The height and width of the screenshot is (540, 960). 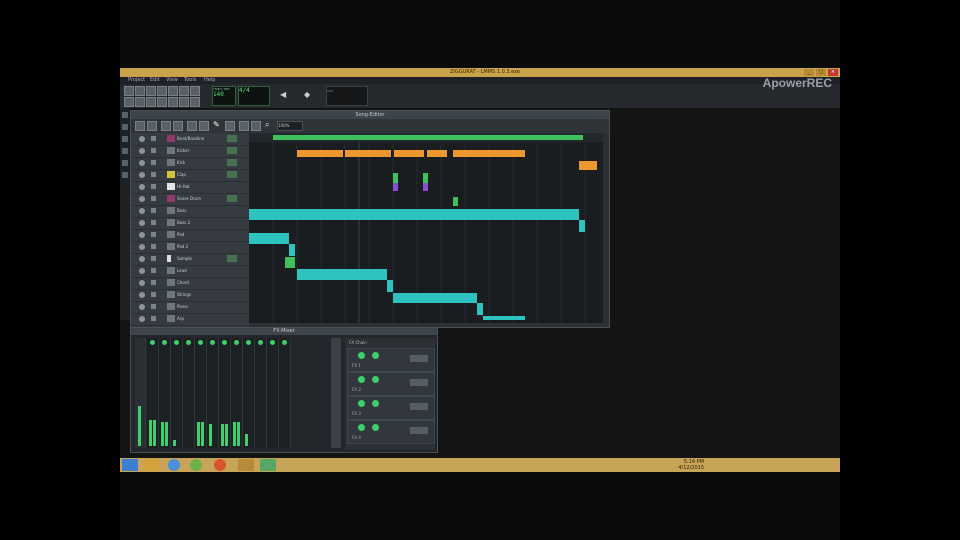 I want to click on instruments-icon, so click(x=125, y=115).